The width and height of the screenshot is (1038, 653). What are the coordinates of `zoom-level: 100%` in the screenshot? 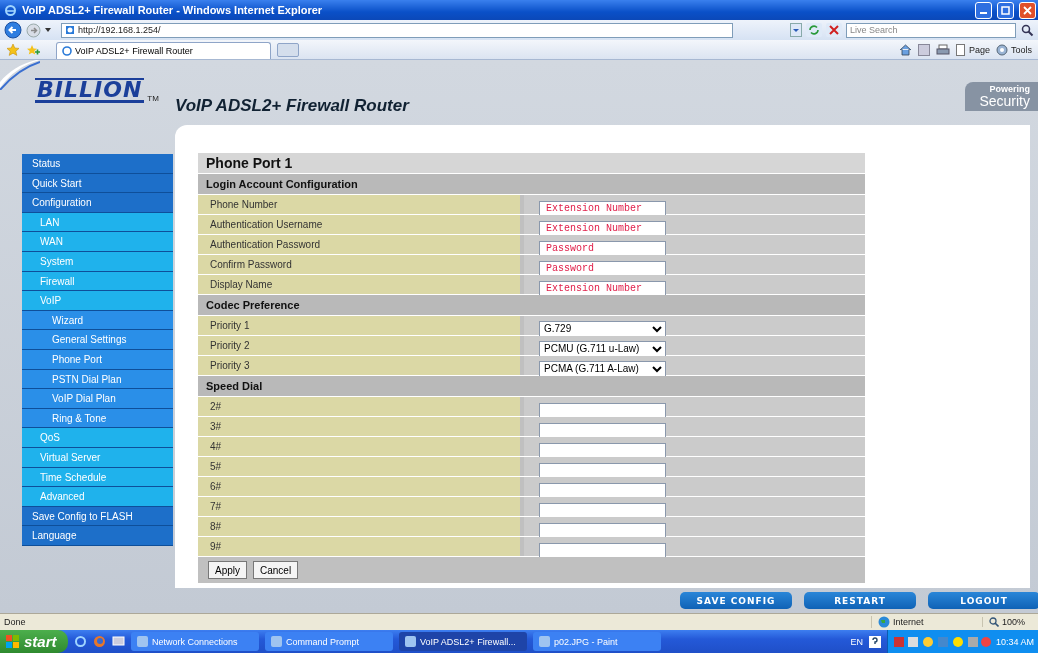 It's located at (1014, 622).